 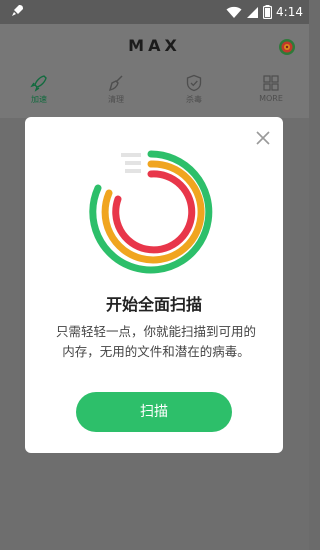 What do you see at coordinates (39, 94) in the screenshot?
I see `tab-boost: 加速` at bounding box center [39, 94].